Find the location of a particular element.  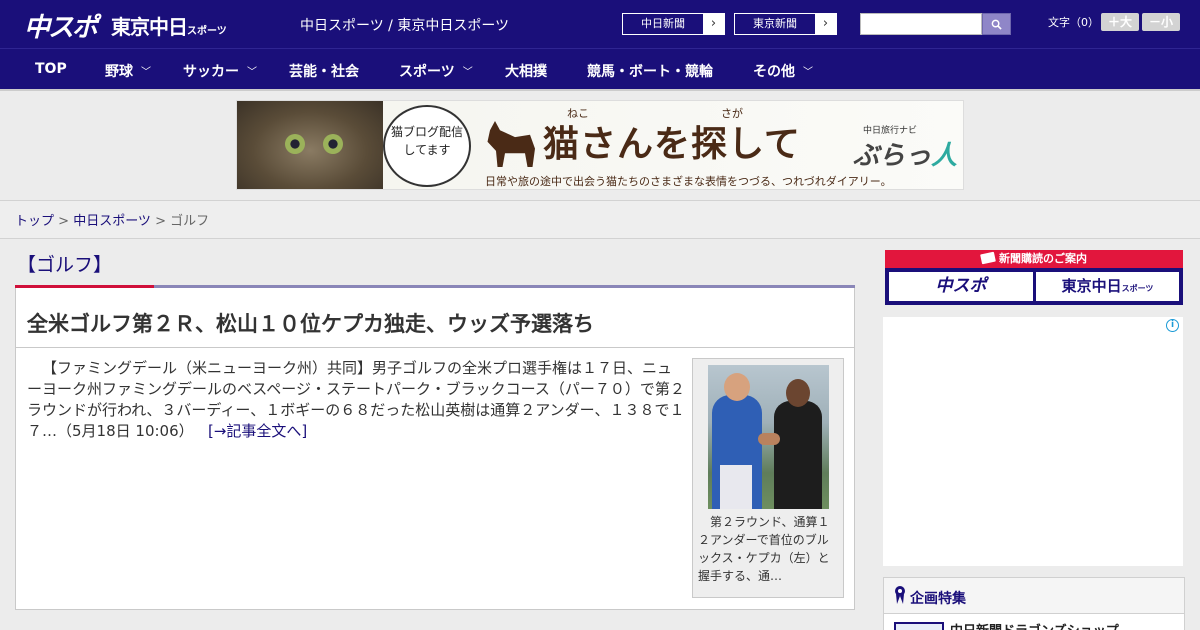

font-smaller-button: －小 is located at coordinates (1161, 22).